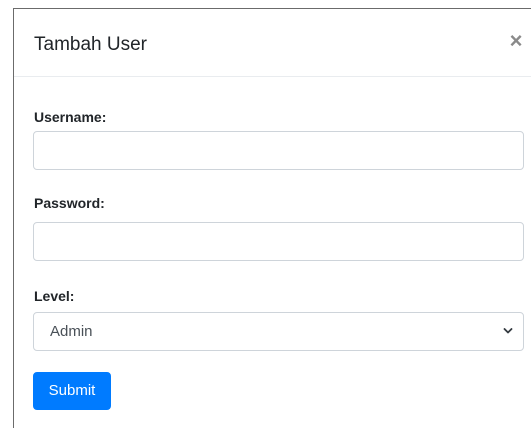 The image size is (531, 428). Describe the element at coordinates (516, 41) in the screenshot. I see `close-icon: ×` at that location.